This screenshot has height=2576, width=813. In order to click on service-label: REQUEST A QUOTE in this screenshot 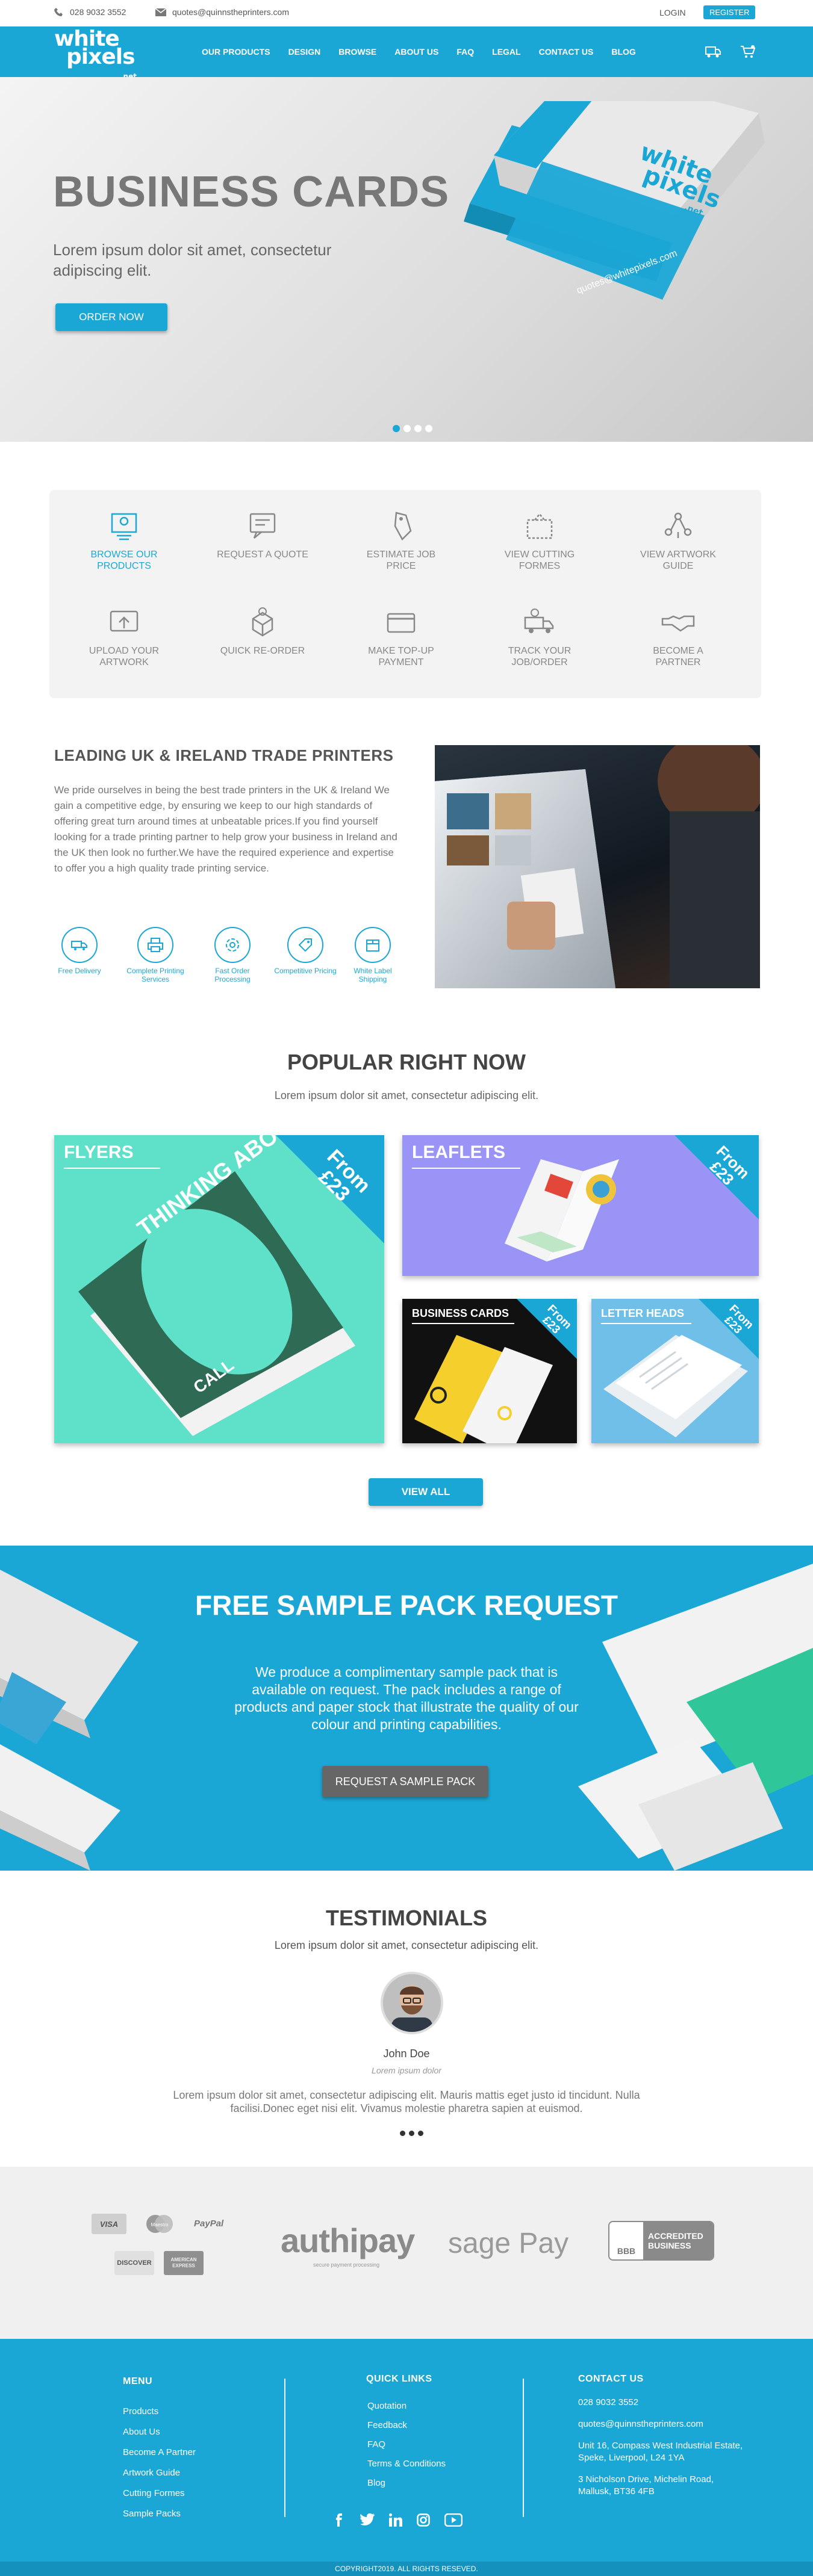, I will do `click(262, 555)`.